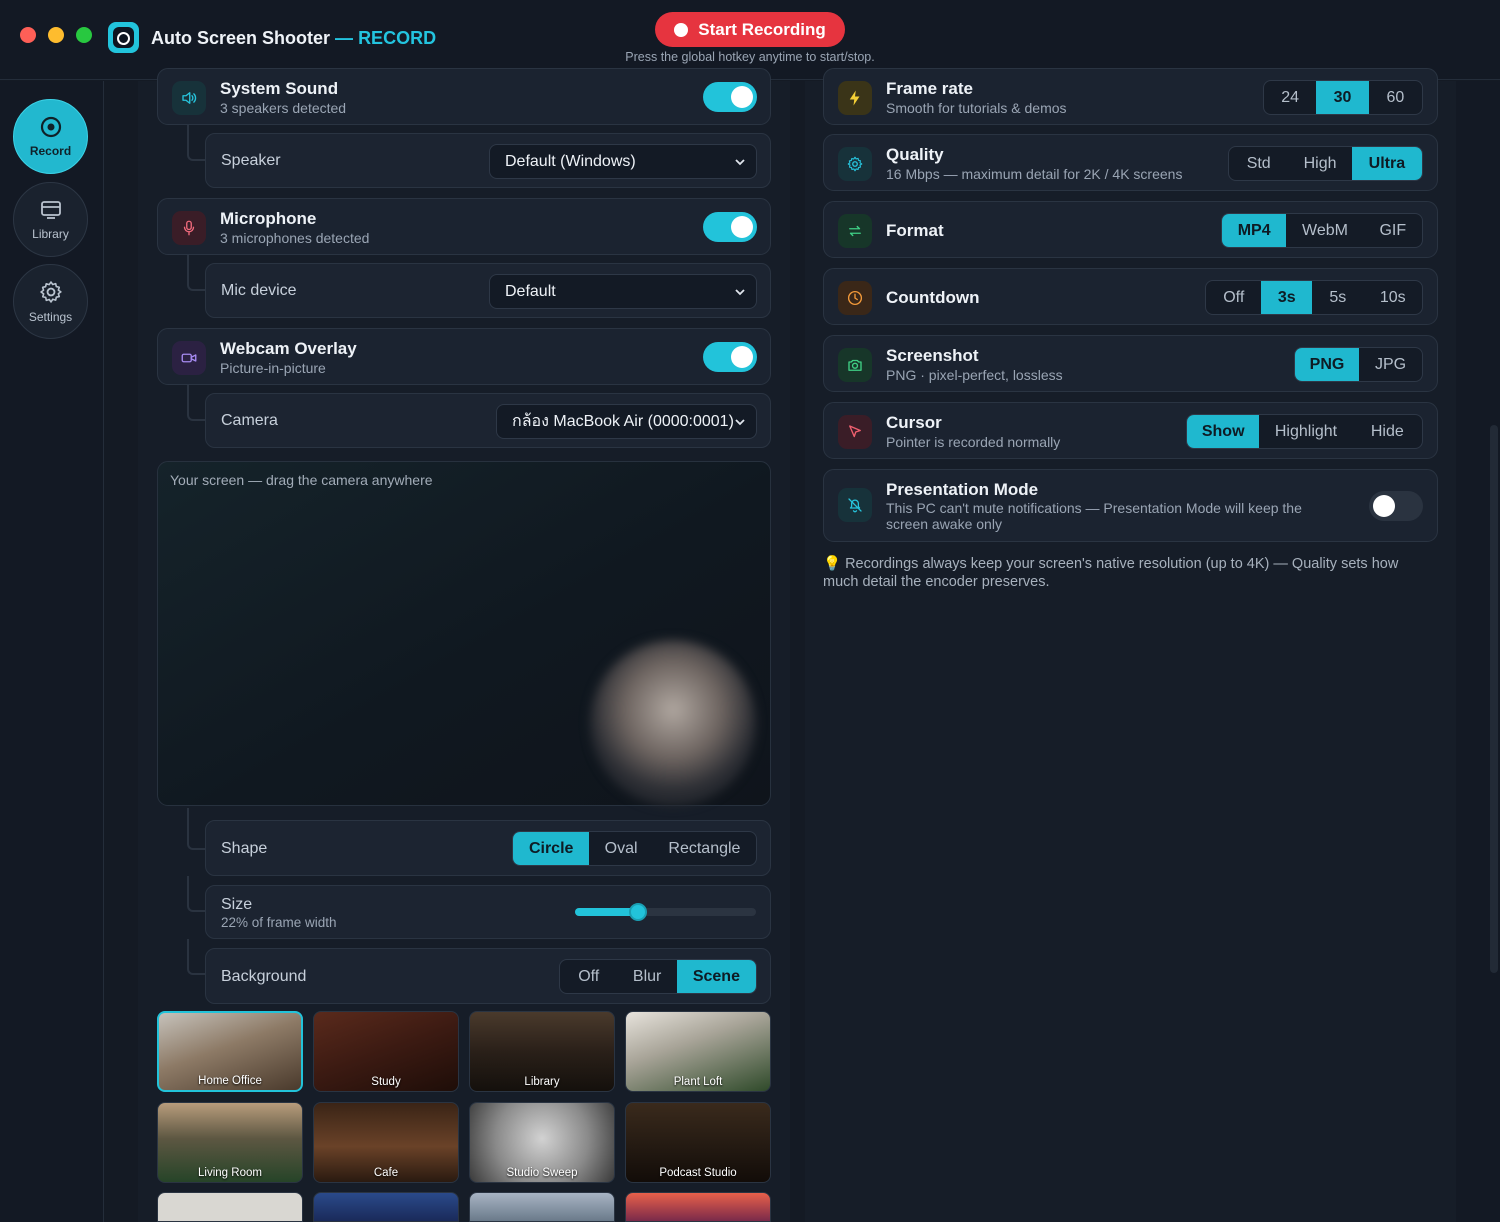 The image size is (1500, 1222). What do you see at coordinates (237, 904) in the screenshot?
I see `size-label: Size` at bounding box center [237, 904].